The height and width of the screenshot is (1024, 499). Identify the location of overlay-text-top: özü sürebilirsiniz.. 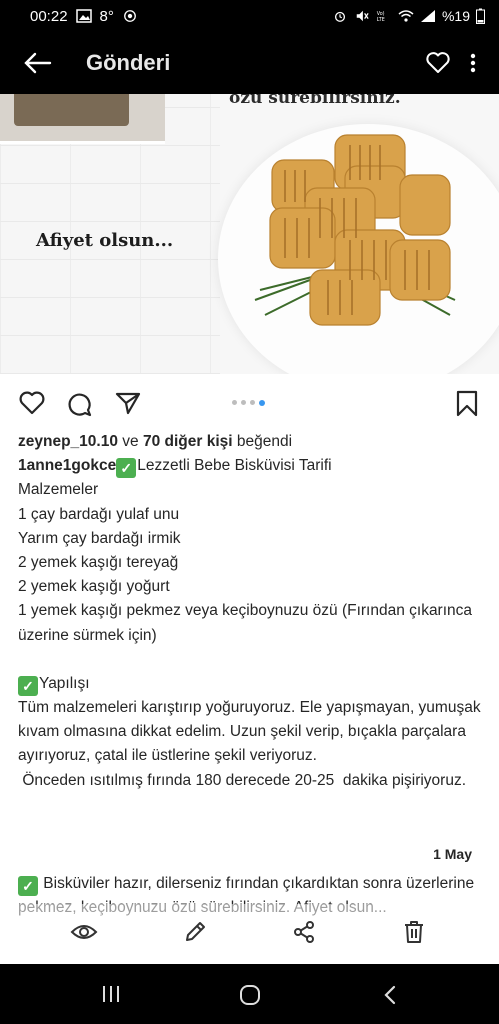
(315, 101).